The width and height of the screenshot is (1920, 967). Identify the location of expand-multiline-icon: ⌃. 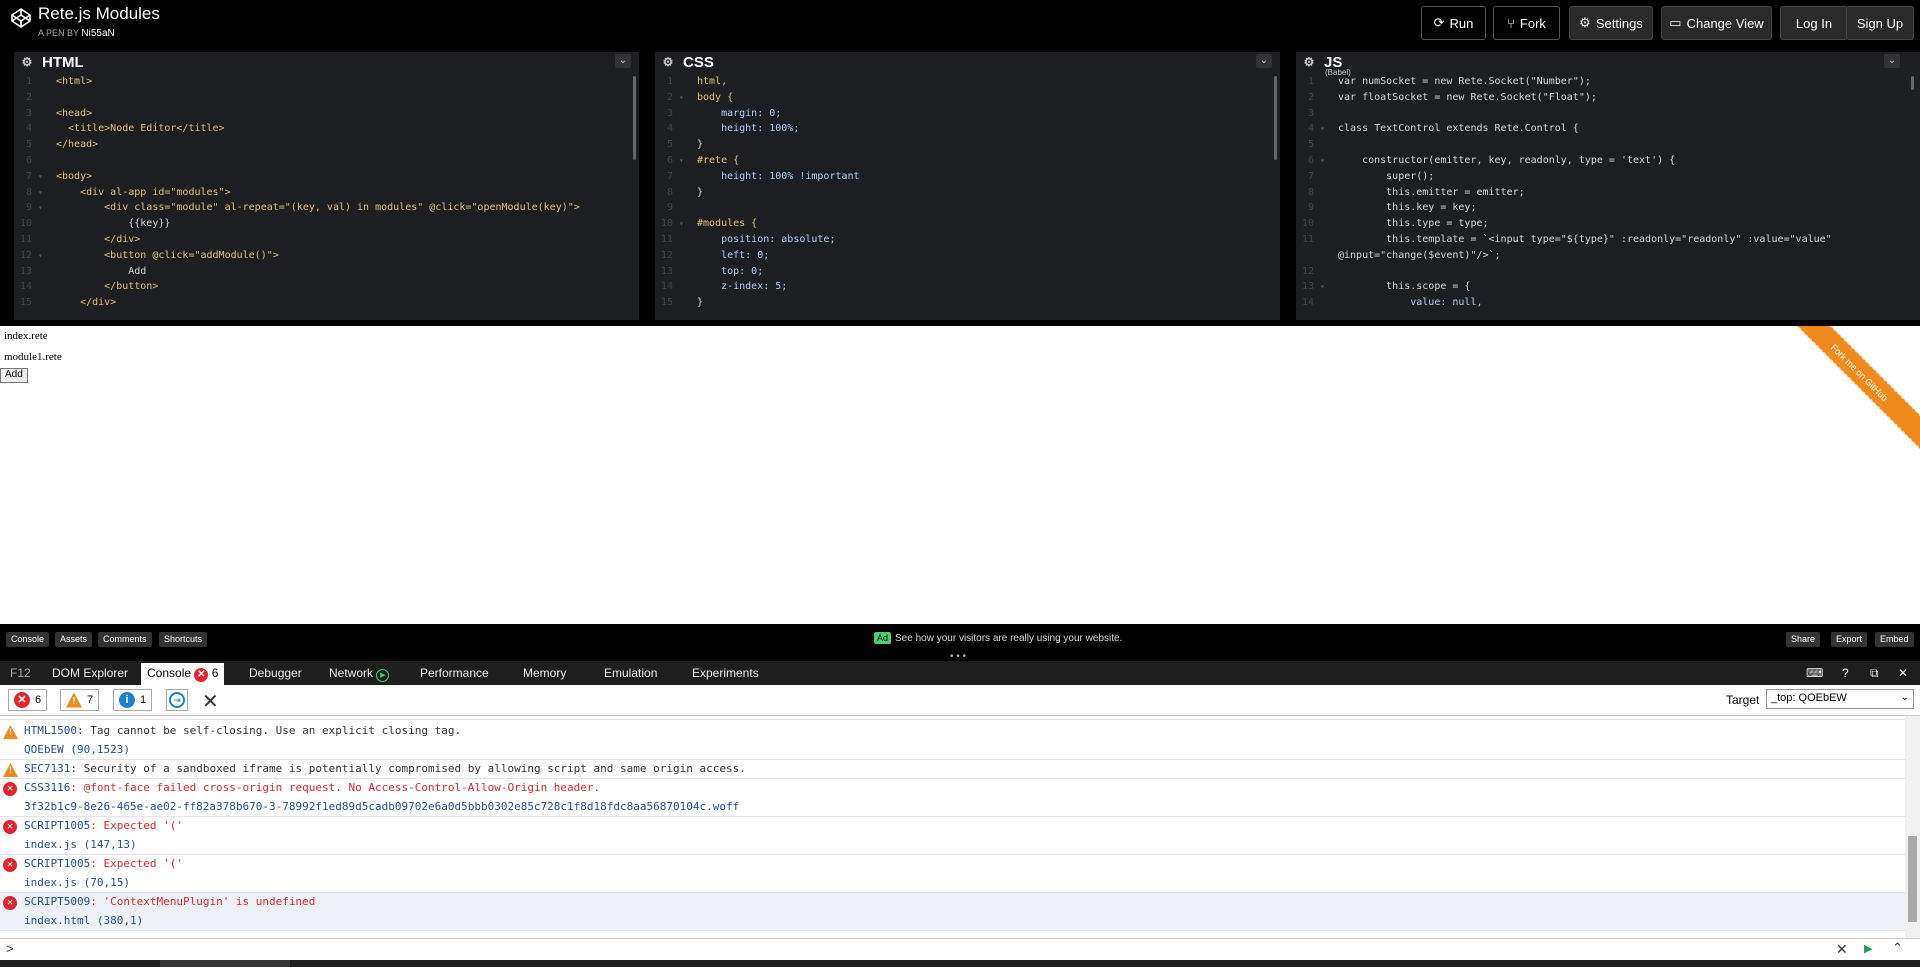
(1897, 948).